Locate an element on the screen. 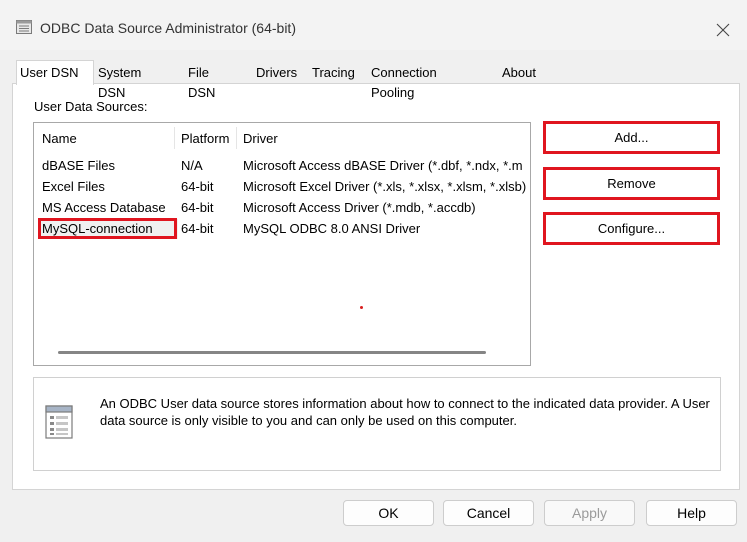 This screenshot has height=542, width=747. window-close-button is located at coordinates (723, 30).